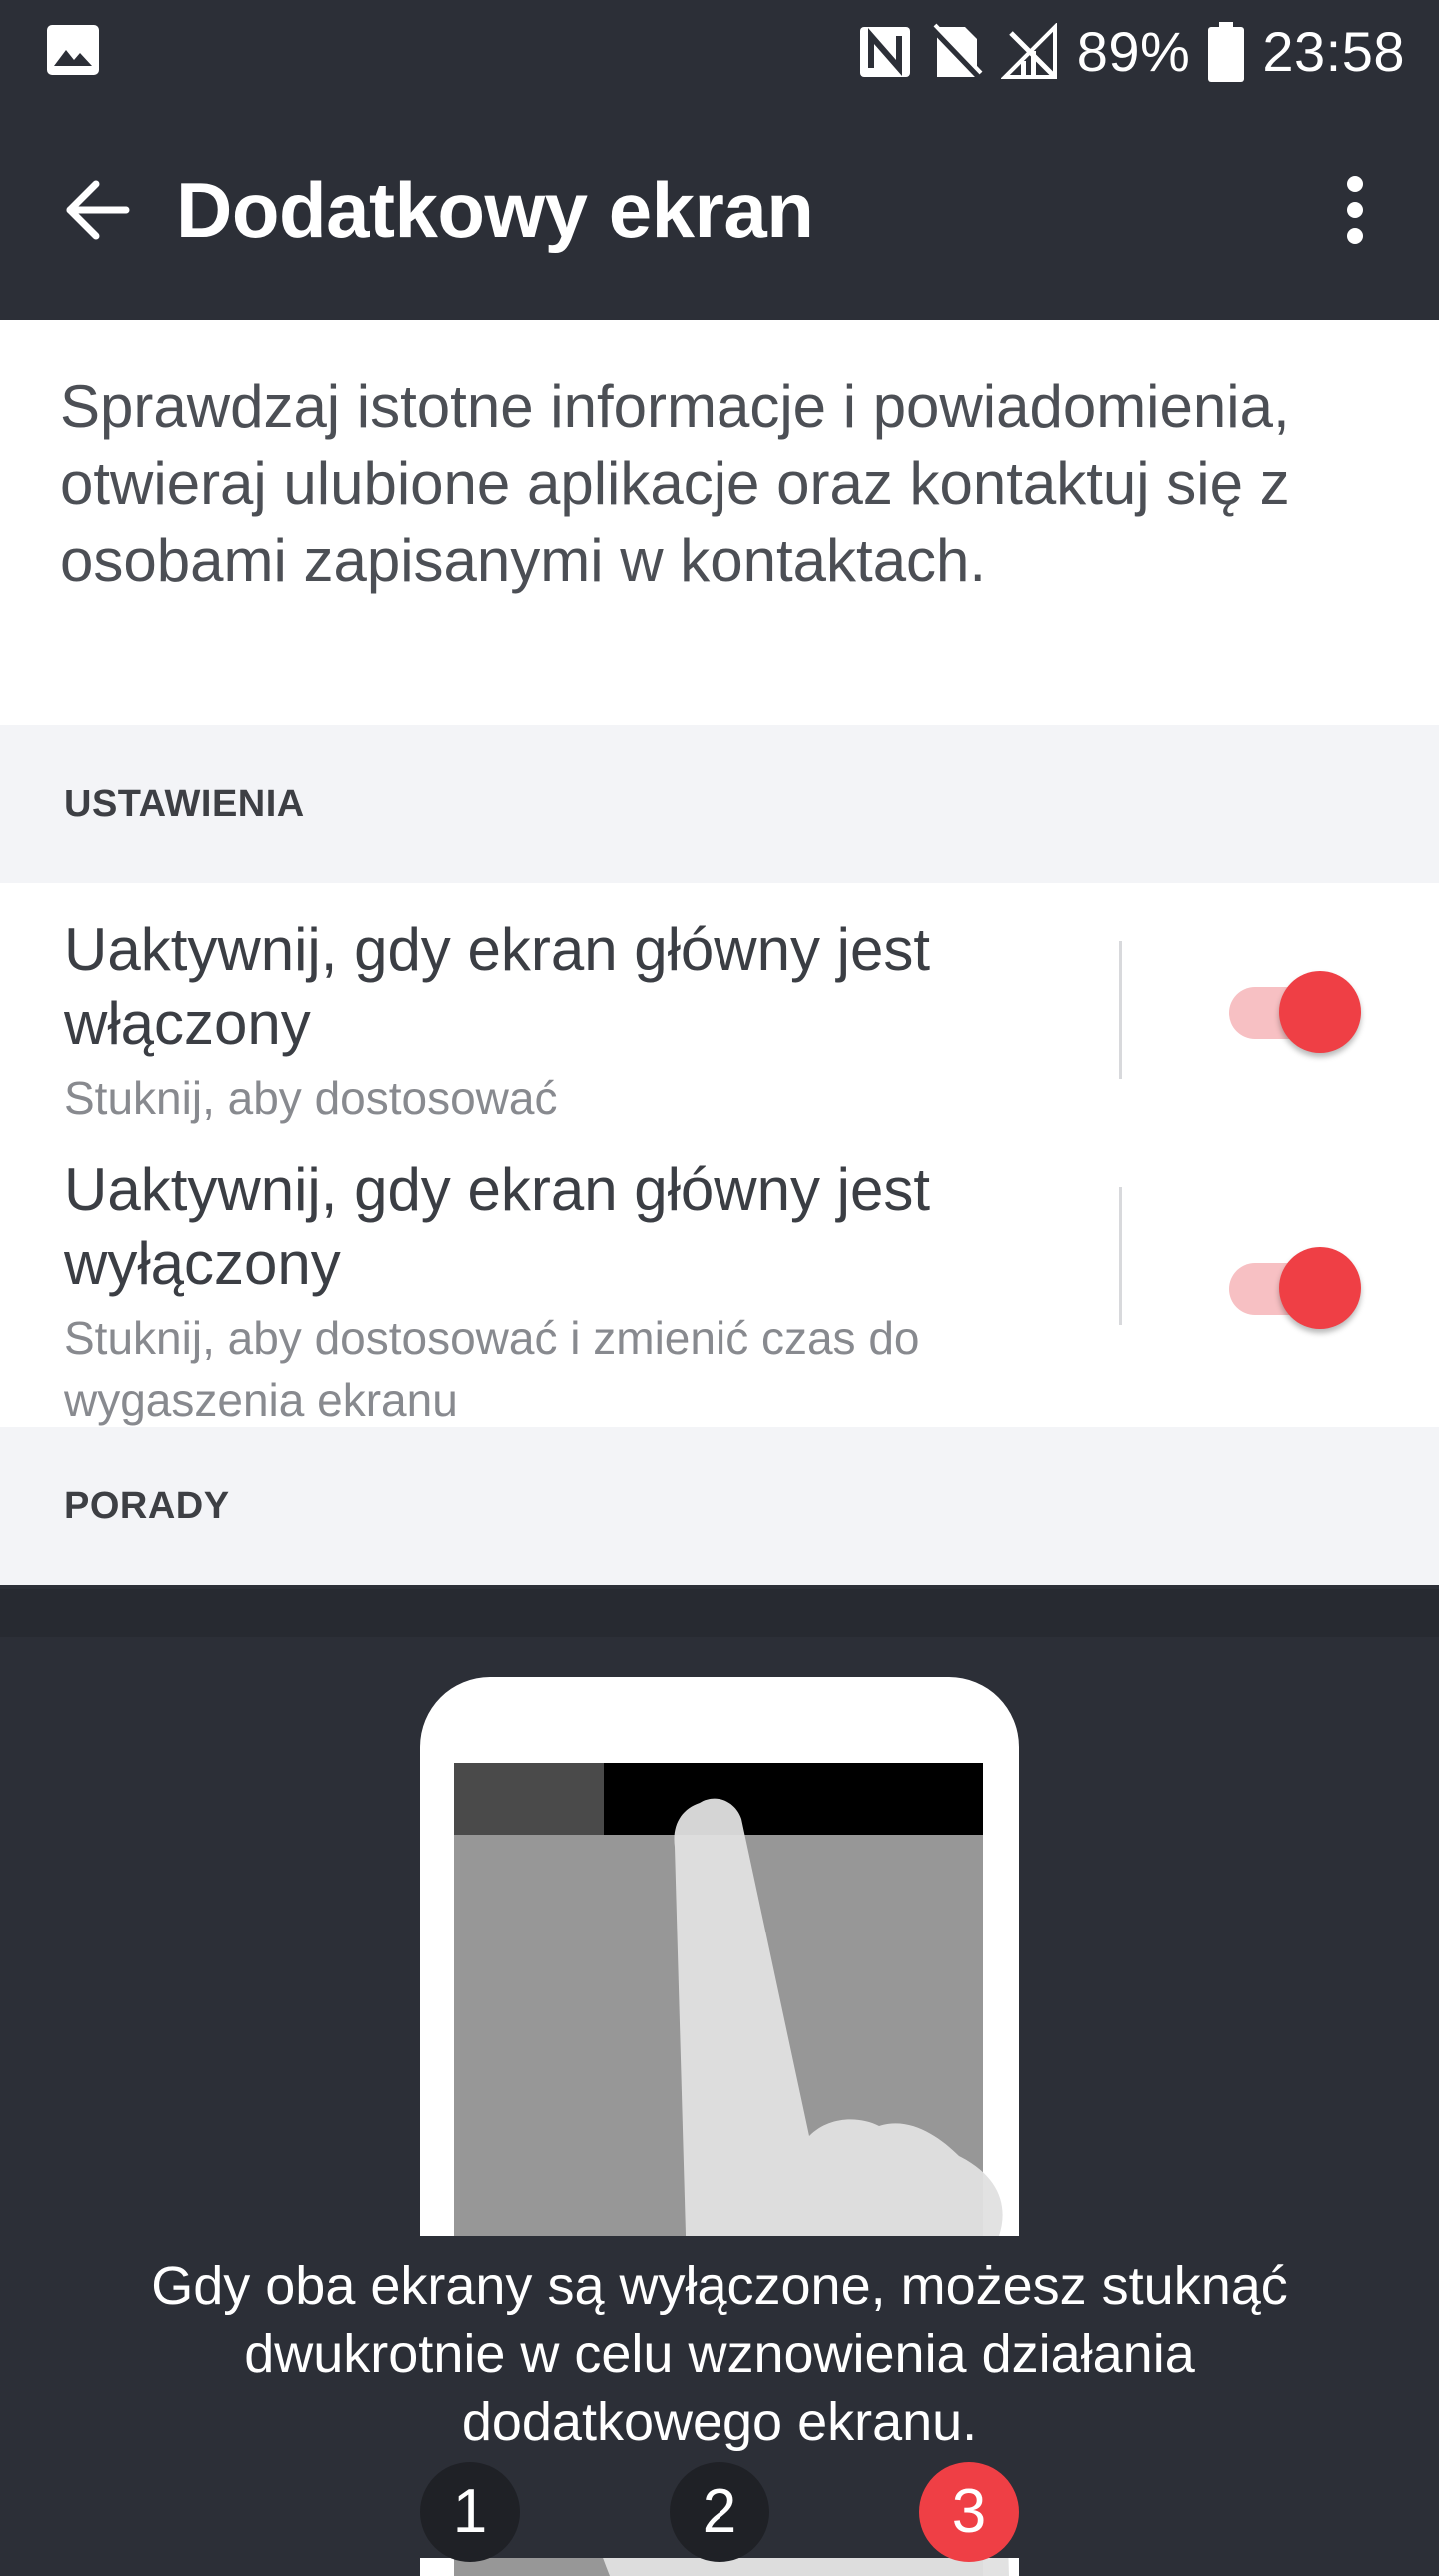  Describe the element at coordinates (719, 804) in the screenshot. I see `section-header-settings: USTAWIENIA` at that location.